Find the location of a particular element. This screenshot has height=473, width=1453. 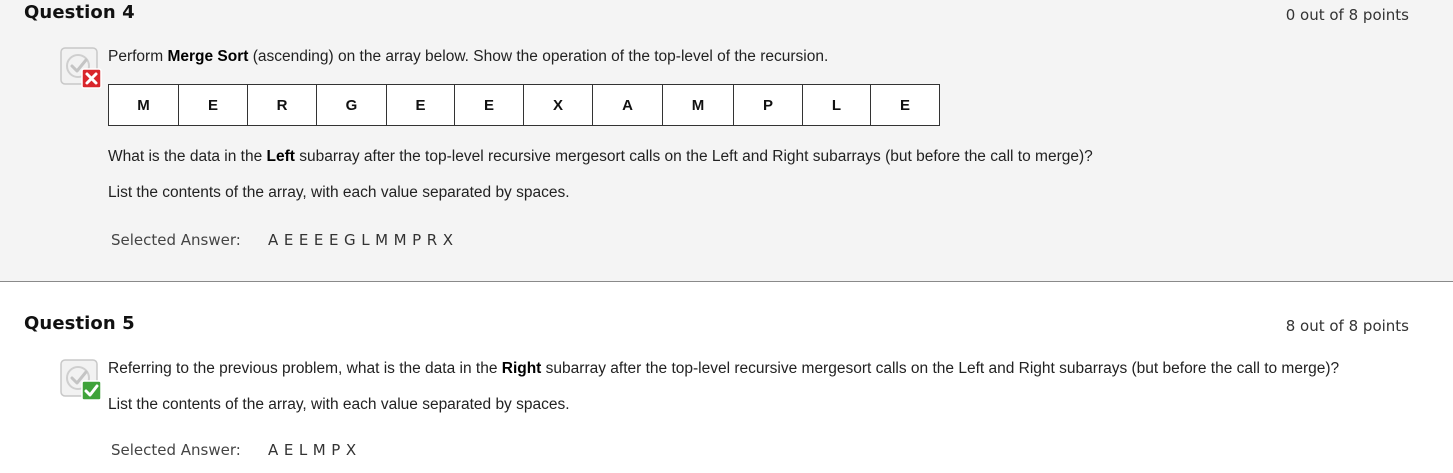

array-cell: G is located at coordinates (351, 105).